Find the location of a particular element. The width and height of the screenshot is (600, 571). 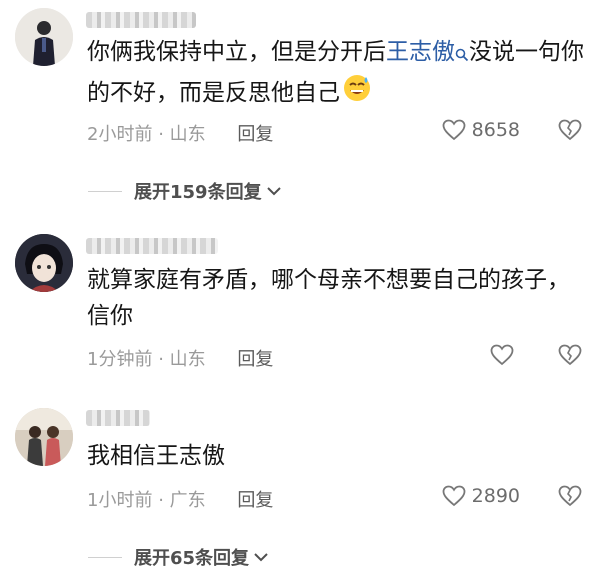

like-button: 8658 is located at coordinates (481, 130).